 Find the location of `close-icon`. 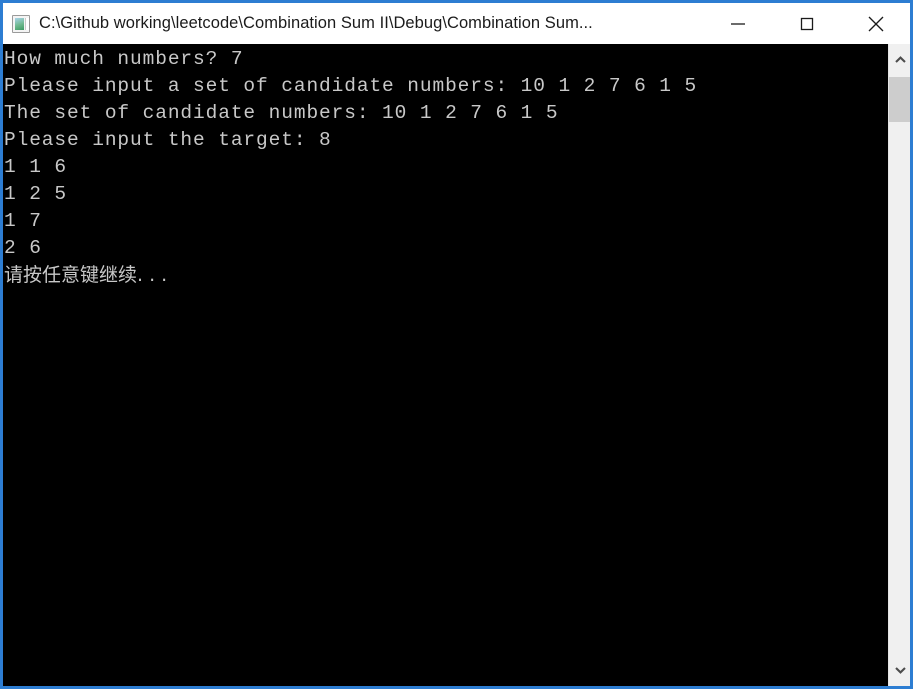

close-icon is located at coordinates (875, 23).